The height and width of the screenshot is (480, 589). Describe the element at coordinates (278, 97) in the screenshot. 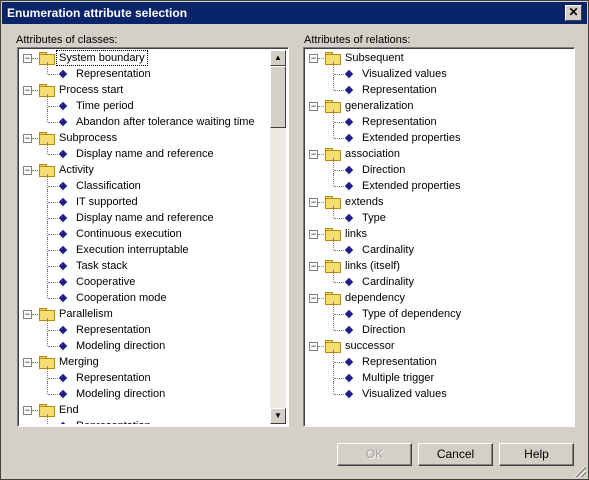

I see `scroll-thumb` at that location.